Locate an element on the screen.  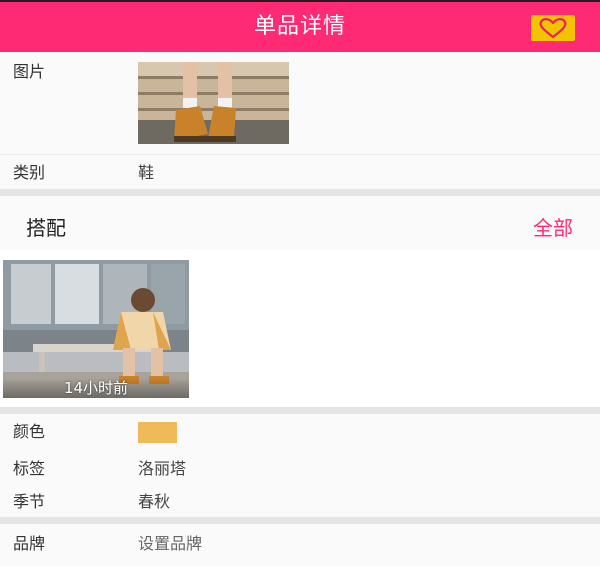
page-title: 单品详情 is located at coordinates (299, 26).